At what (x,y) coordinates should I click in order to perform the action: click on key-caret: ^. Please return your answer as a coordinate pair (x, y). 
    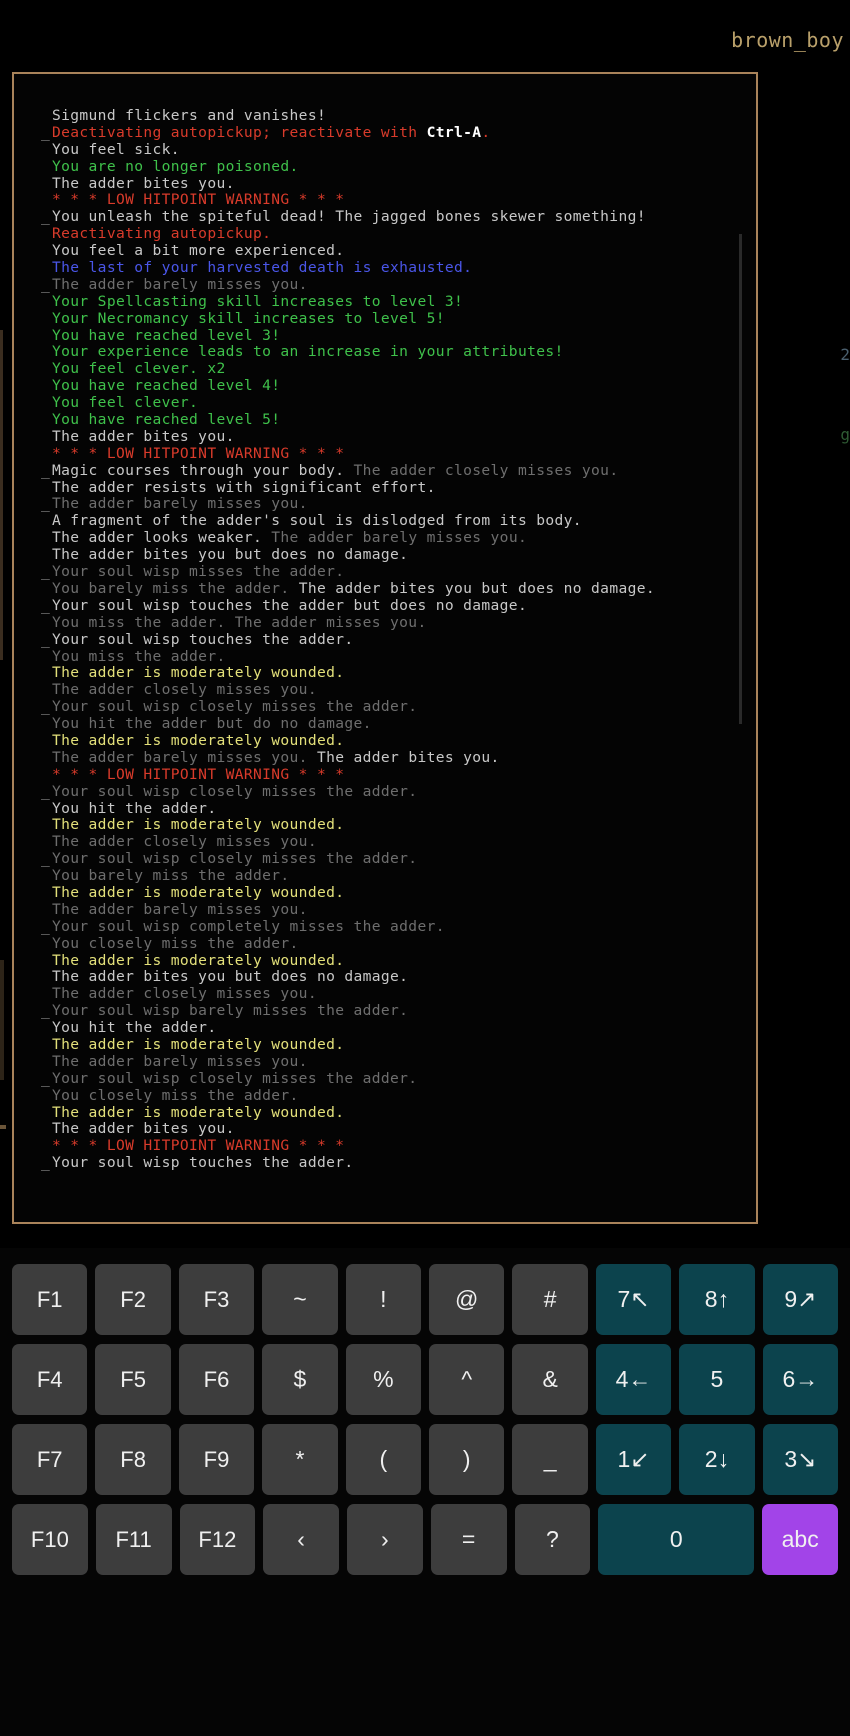
    Looking at the image, I should click on (467, 1379).